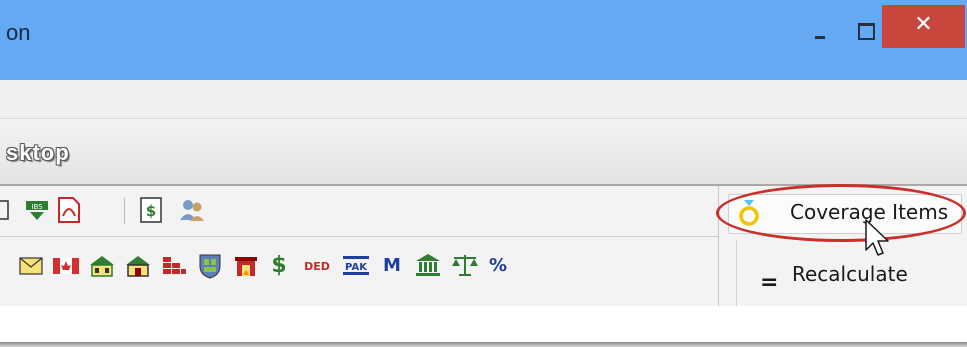  I want to click on scales-icon, so click(465, 265).